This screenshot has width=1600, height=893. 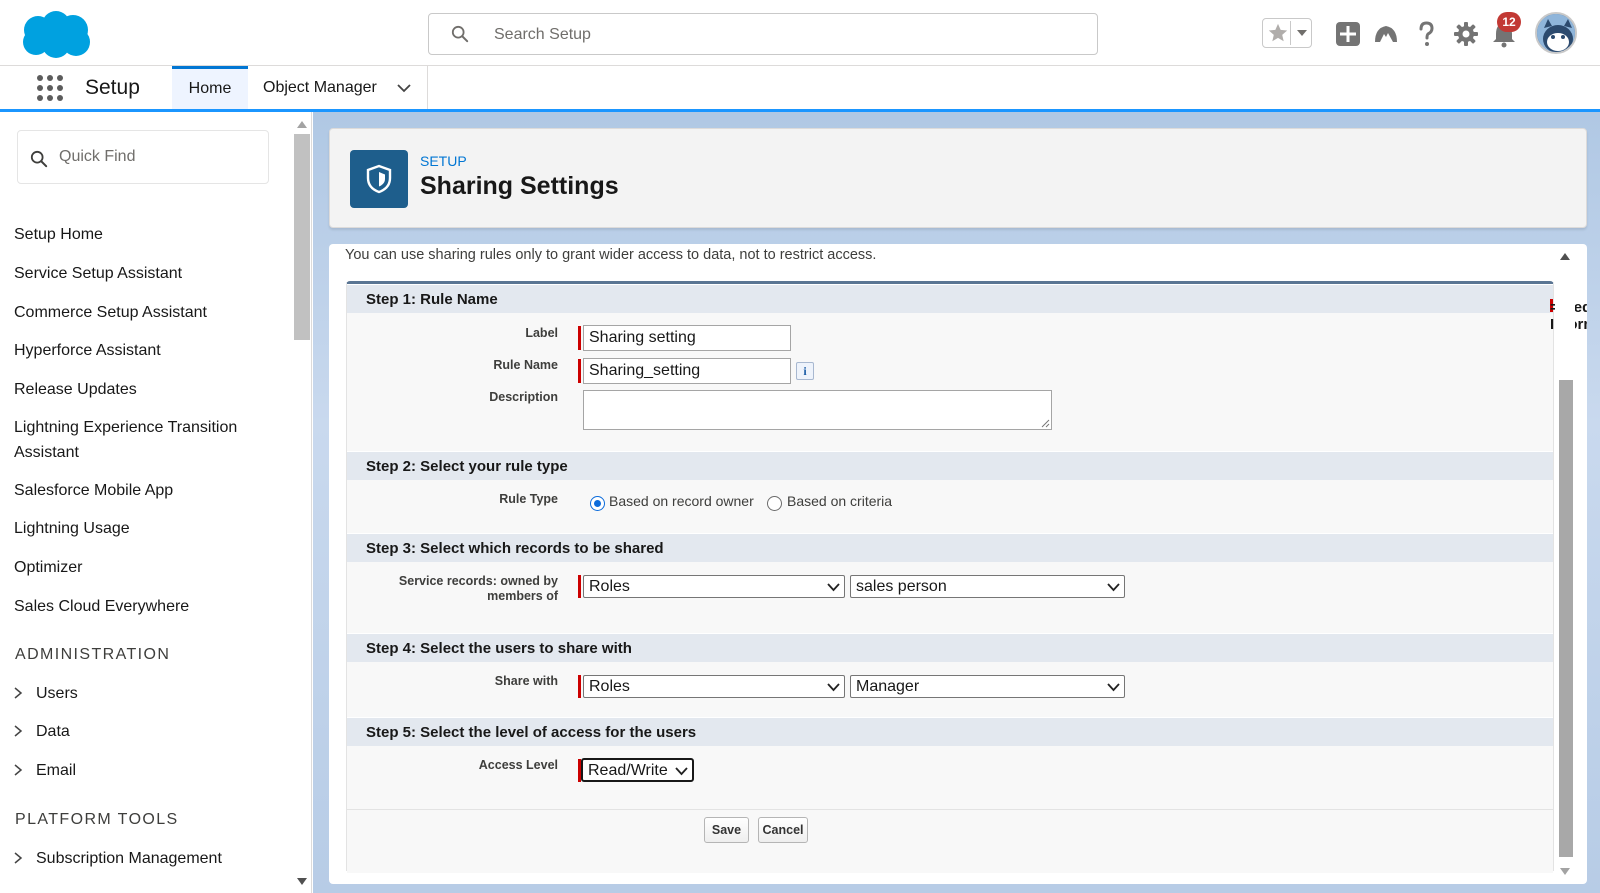 I want to click on records-owned-by-label: Service records: owned by members of, so click(x=458, y=589).